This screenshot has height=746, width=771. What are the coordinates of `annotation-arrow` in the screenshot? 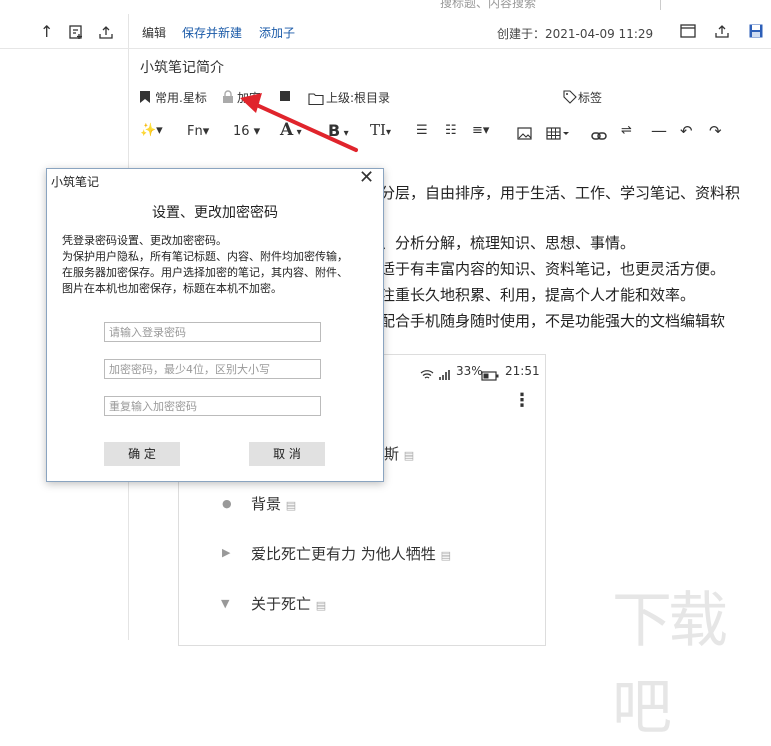 It's located at (299, 122).